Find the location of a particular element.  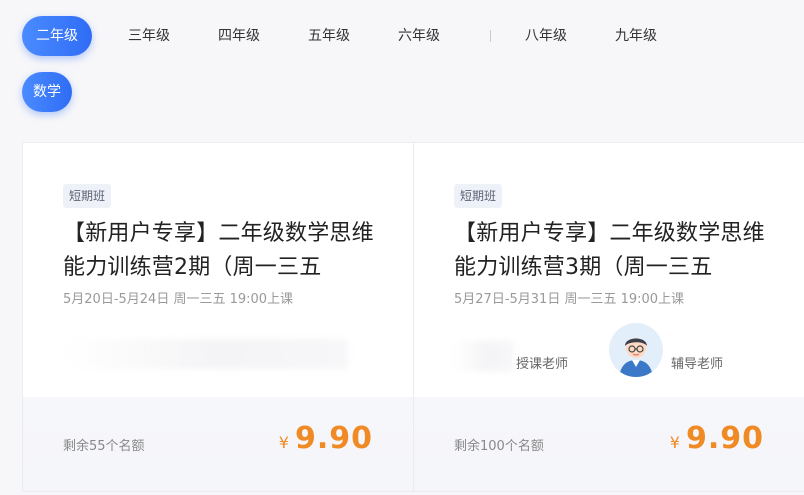

remaining-seats: 剩余55个名额 is located at coordinates (104, 446).